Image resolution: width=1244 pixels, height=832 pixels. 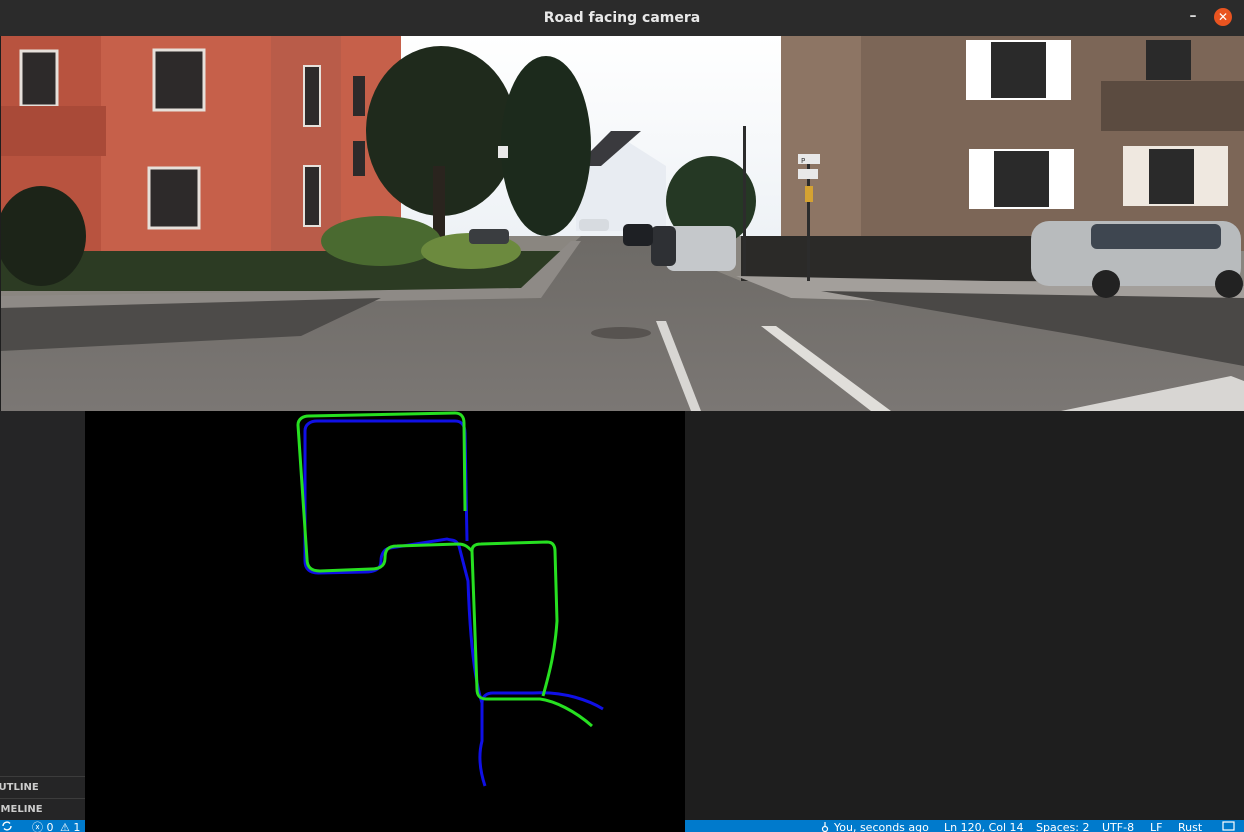 What do you see at coordinates (1193, 18) in the screenshot?
I see `minimize-button: –` at bounding box center [1193, 18].